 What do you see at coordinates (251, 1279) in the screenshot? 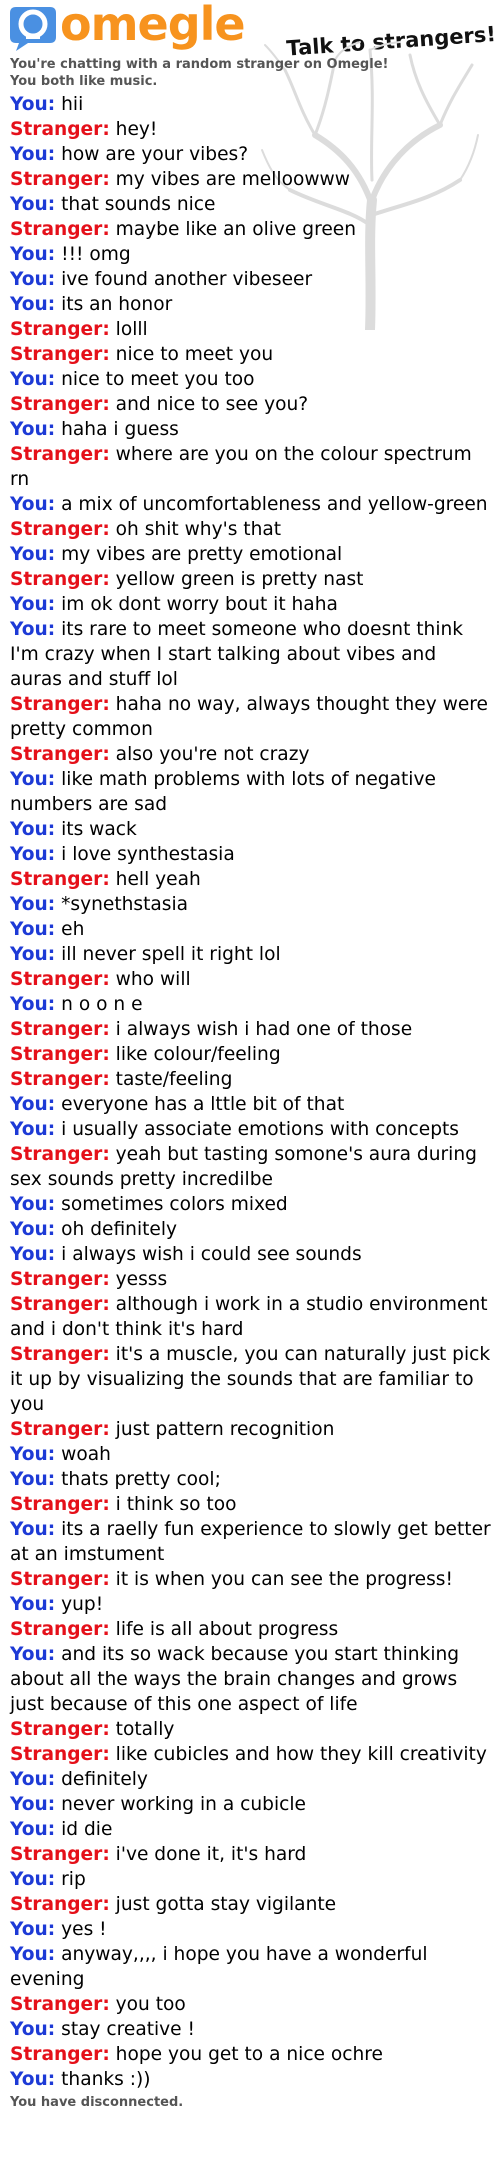
I see `chat-message: Stranger: yesss` at bounding box center [251, 1279].